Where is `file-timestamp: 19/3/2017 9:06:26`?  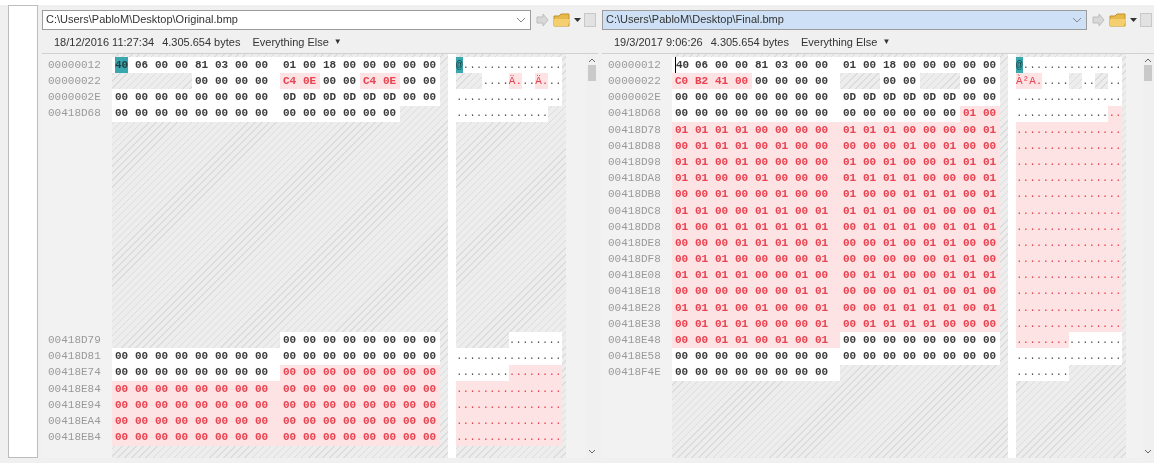 file-timestamp: 19/3/2017 9:06:26 is located at coordinates (658, 42).